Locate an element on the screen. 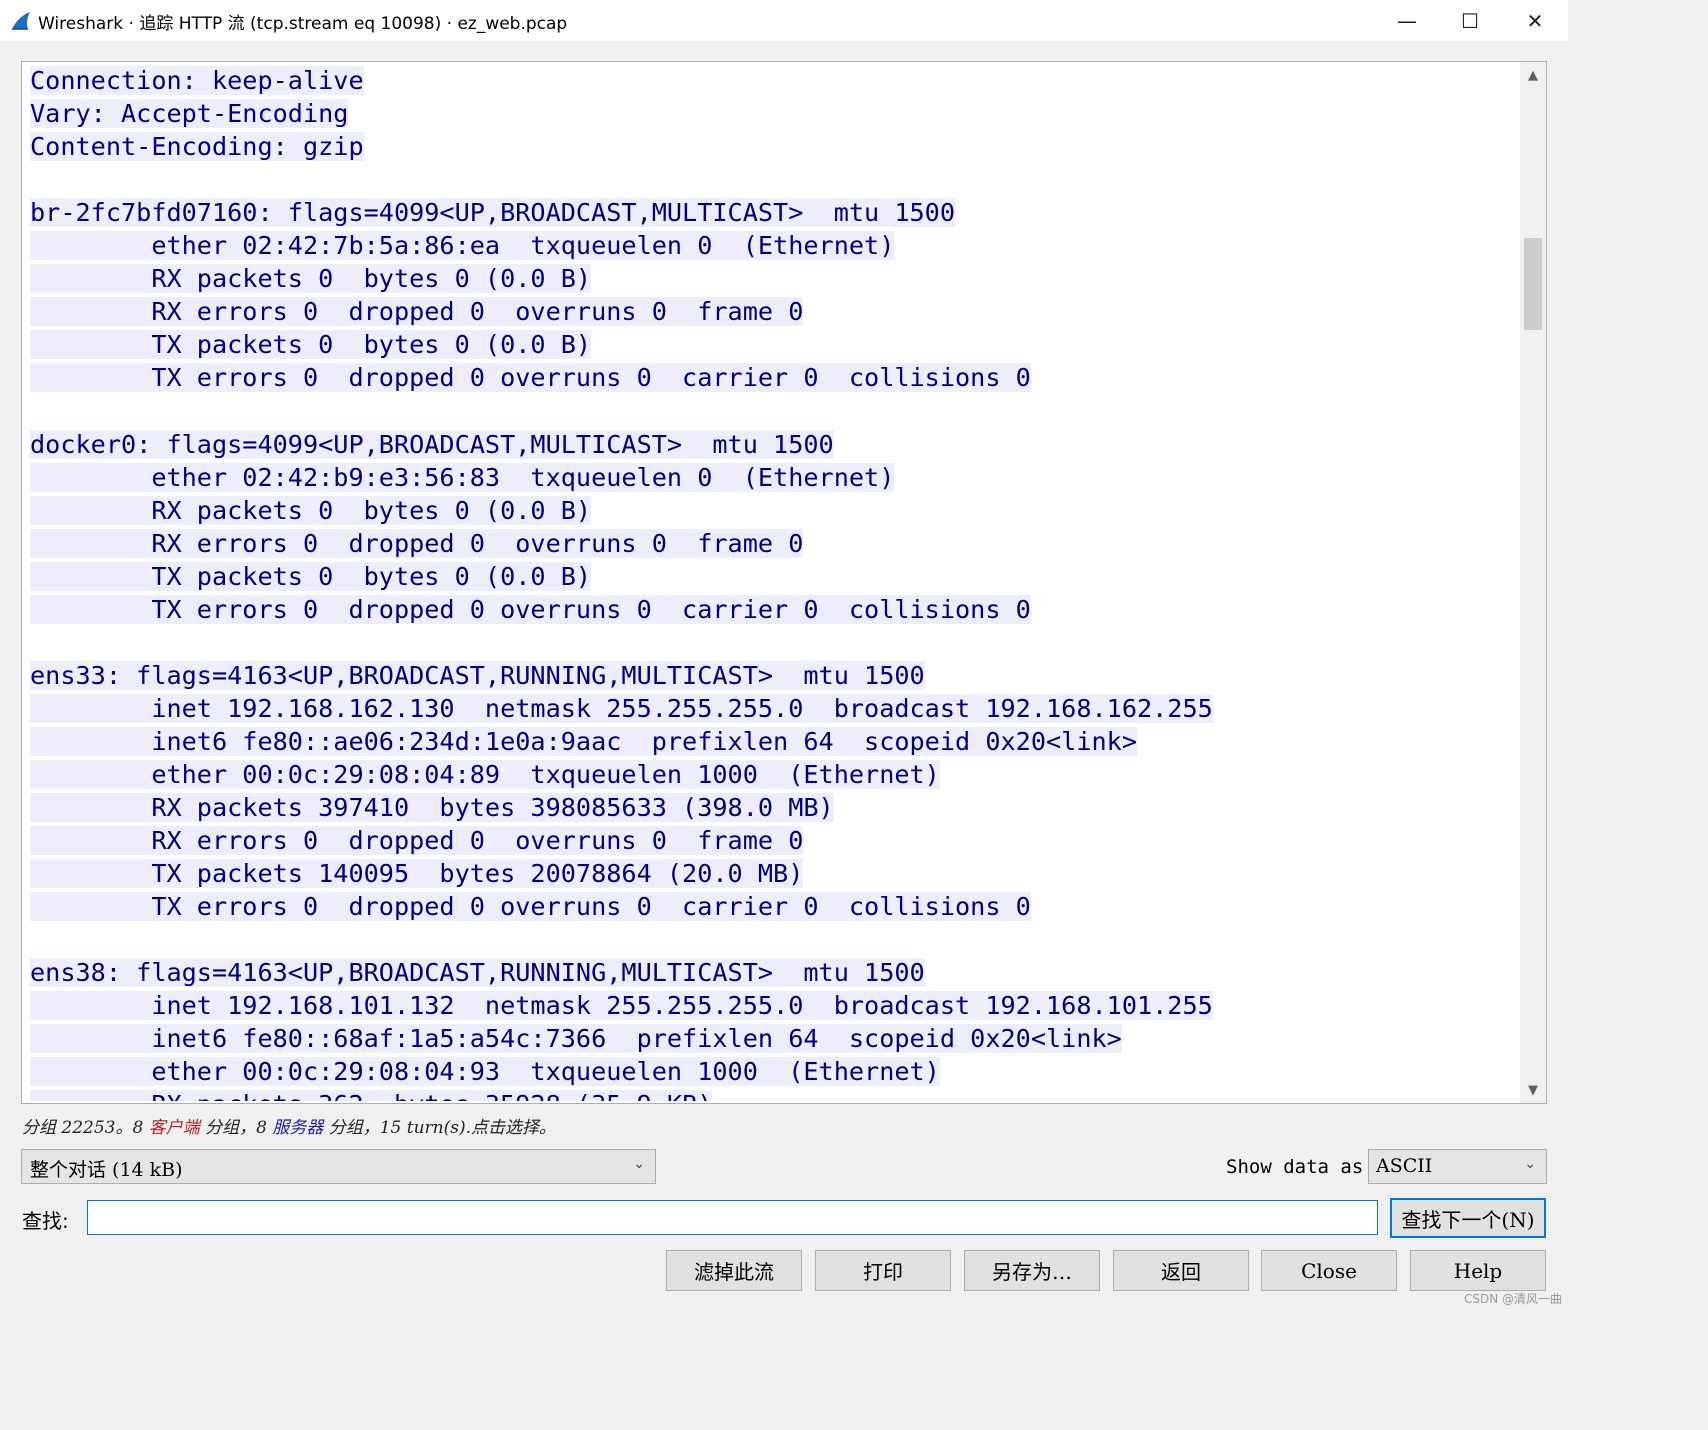 The image size is (1708, 1430). filter-out-stream-button: 滤掉此流 is located at coordinates (734, 1270).